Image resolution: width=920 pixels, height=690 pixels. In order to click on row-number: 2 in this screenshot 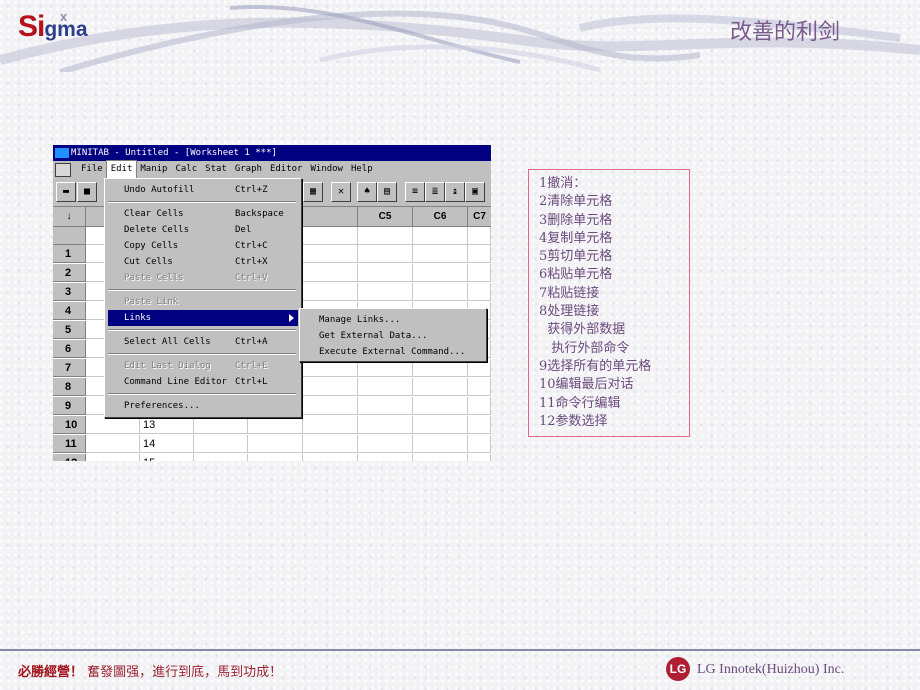, I will do `click(69, 273)`.